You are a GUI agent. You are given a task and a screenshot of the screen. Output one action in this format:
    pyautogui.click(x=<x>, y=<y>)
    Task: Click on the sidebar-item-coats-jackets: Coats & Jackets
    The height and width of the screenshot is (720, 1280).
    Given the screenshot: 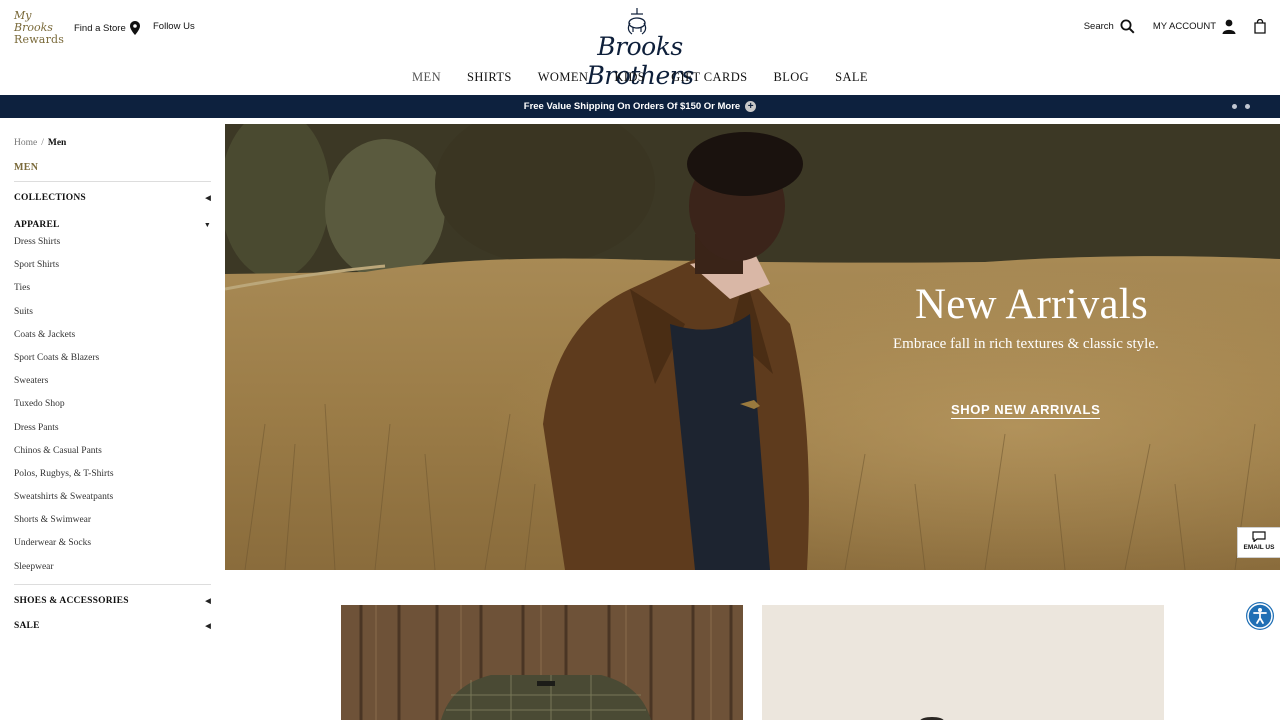 What is the action you would take?
    pyautogui.click(x=112, y=335)
    